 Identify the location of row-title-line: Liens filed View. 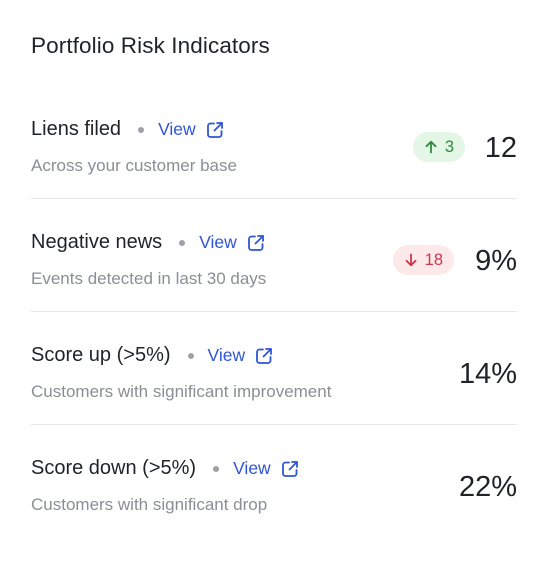
(128, 129).